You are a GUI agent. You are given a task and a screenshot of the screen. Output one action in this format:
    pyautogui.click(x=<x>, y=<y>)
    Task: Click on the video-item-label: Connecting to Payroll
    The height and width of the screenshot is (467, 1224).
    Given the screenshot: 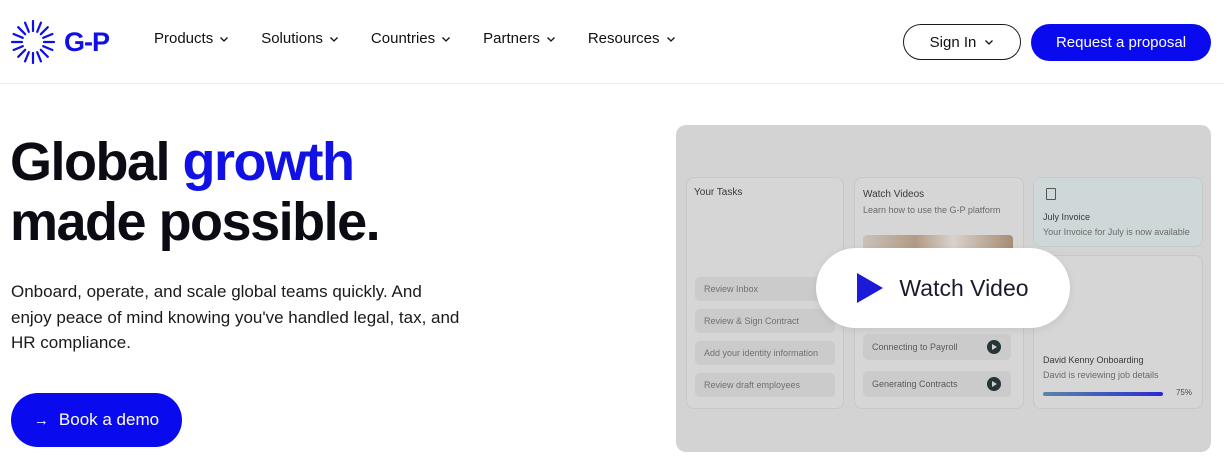 What is the action you would take?
    pyautogui.click(x=915, y=347)
    